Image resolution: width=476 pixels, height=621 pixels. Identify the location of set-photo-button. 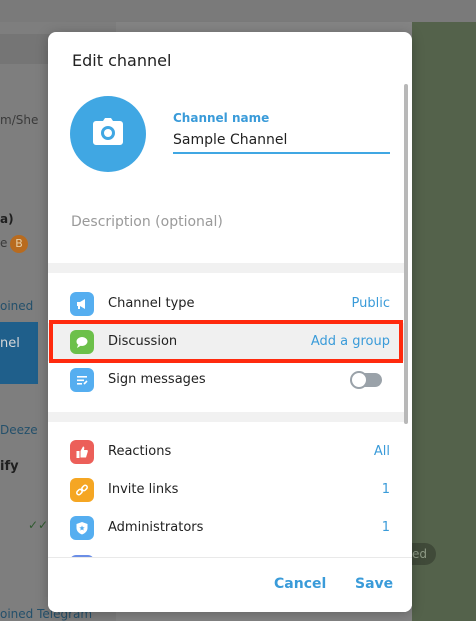
(108, 134).